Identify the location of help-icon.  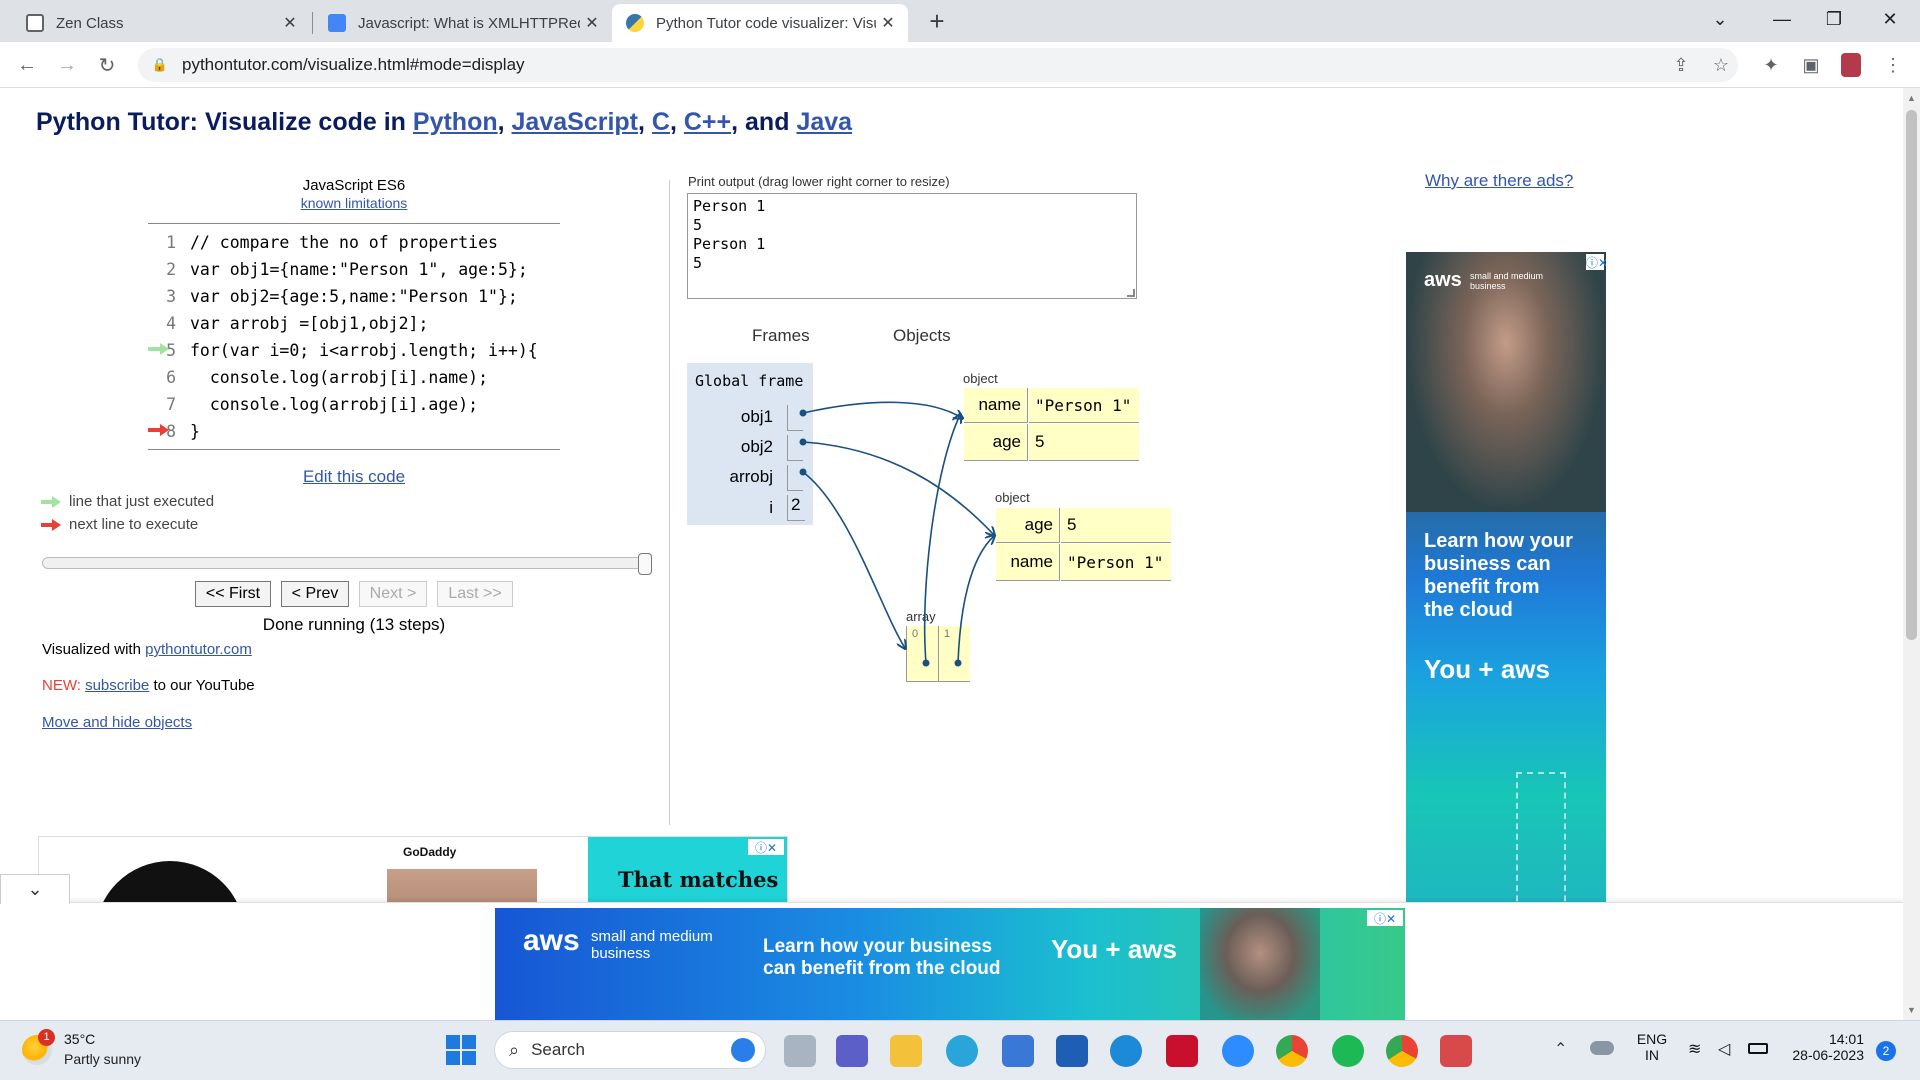
(1126, 1051).